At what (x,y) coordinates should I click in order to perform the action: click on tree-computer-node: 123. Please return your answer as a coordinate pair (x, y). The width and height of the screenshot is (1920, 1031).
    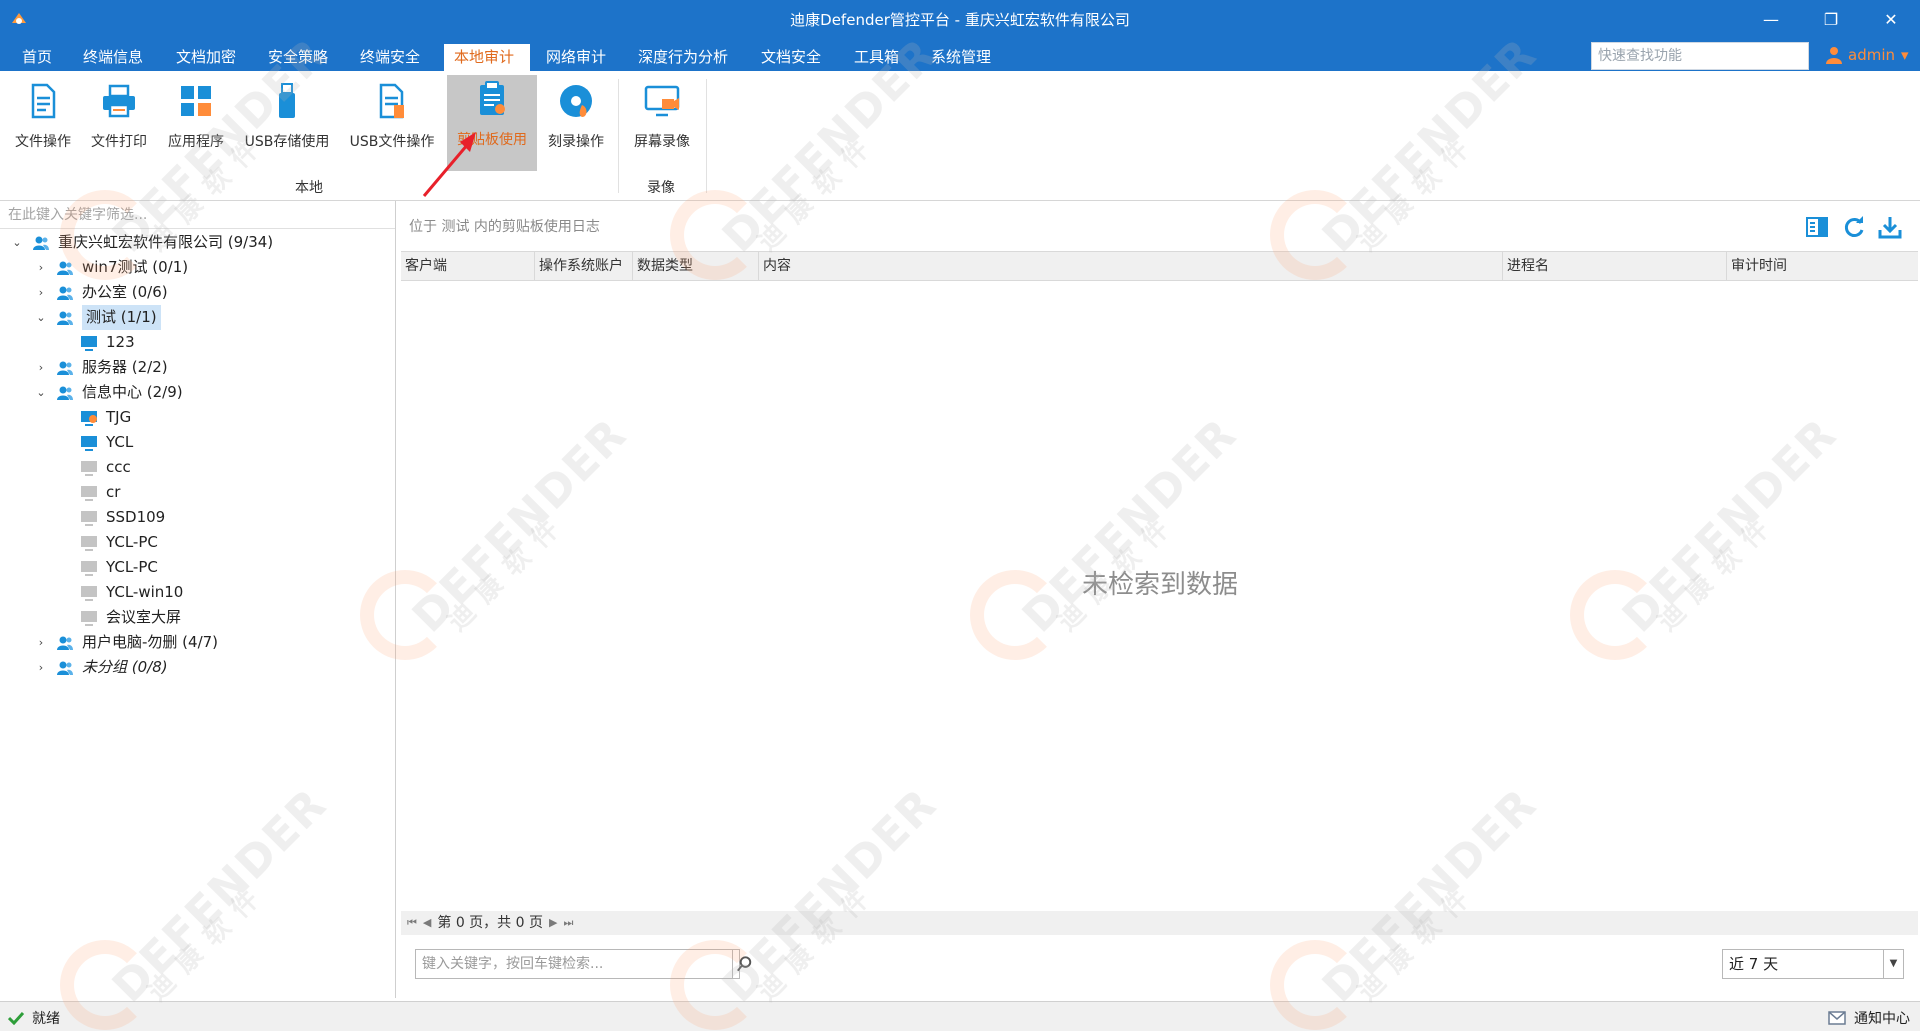
    Looking at the image, I should click on (96, 342).